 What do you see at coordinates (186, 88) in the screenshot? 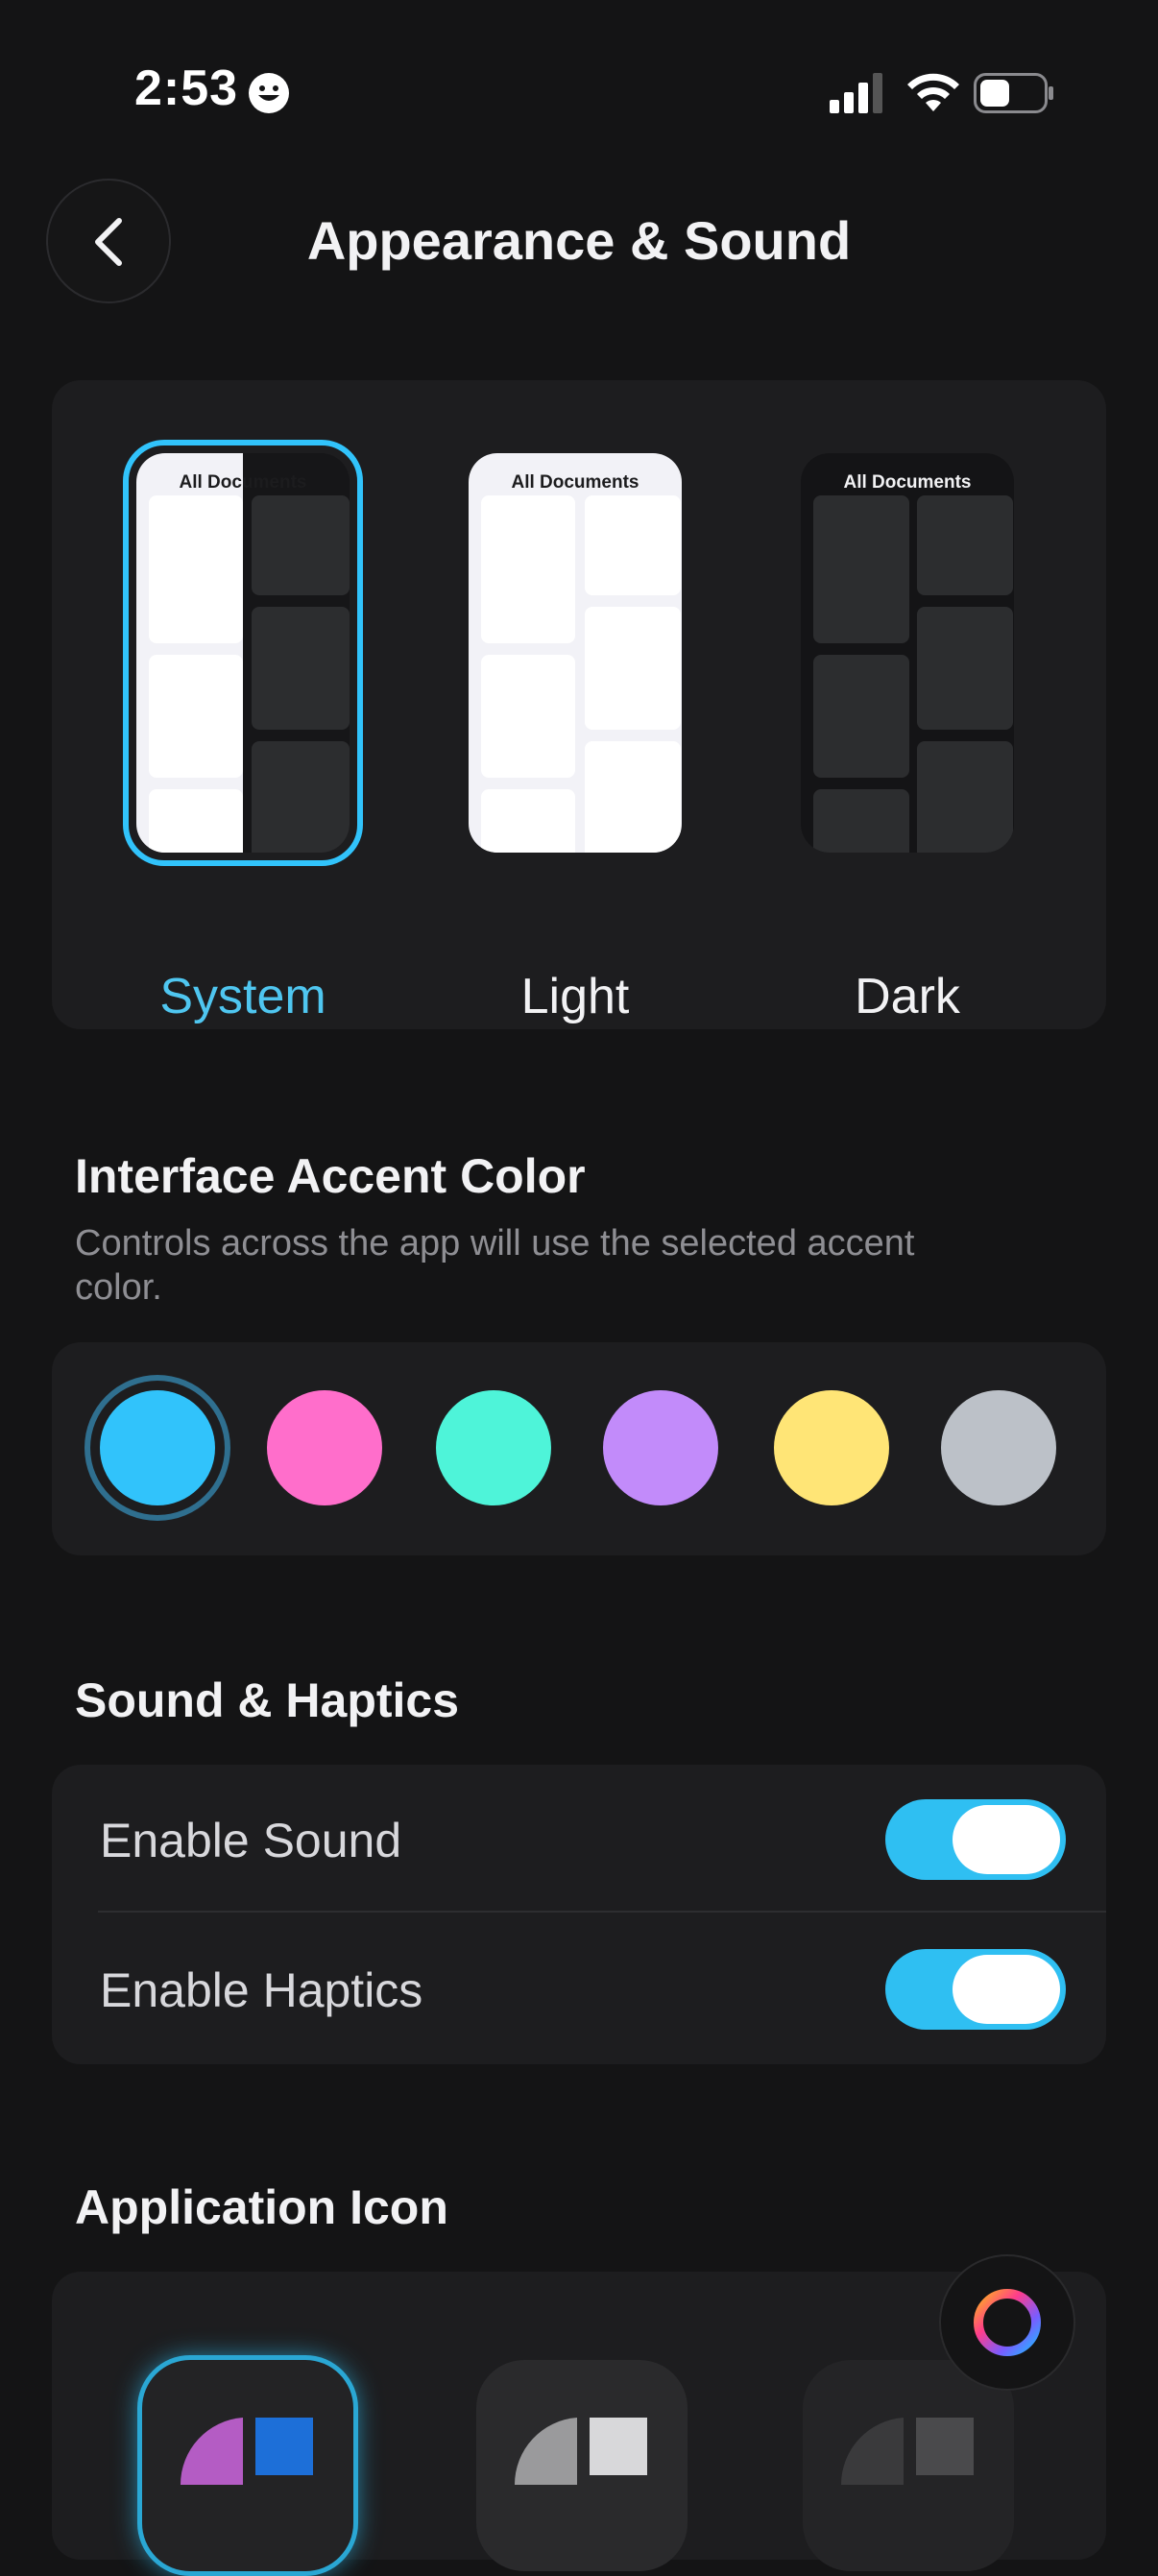
I see `status-time: 2:53` at bounding box center [186, 88].